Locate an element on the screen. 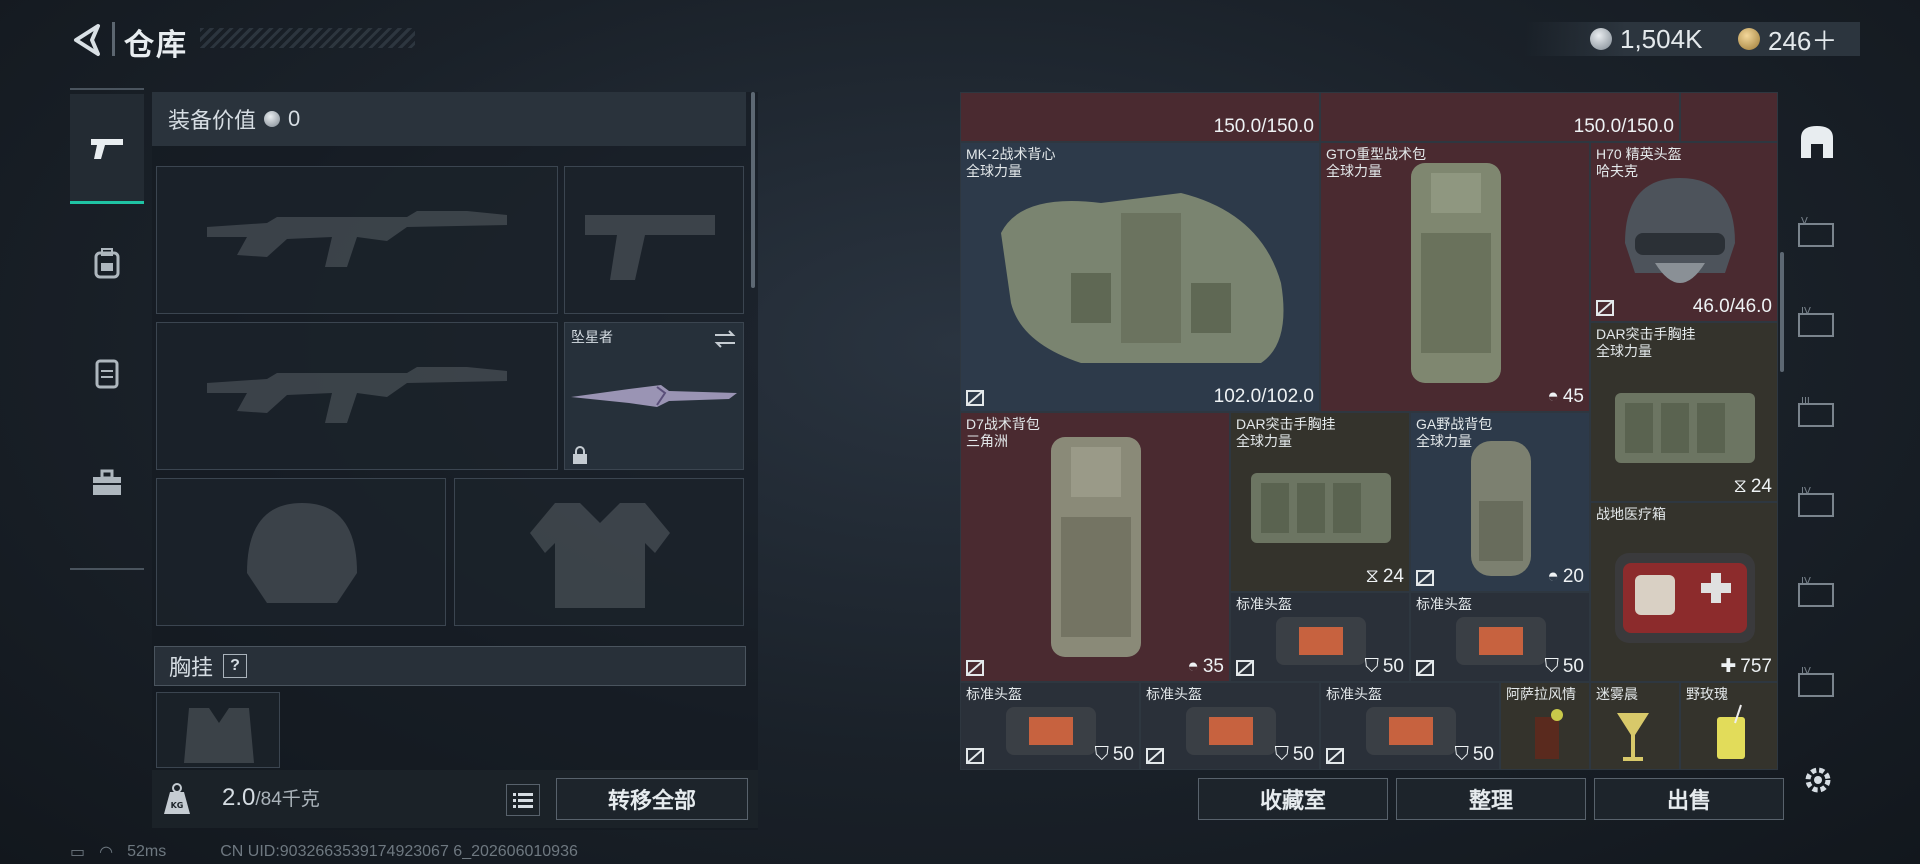 This screenshot has height=864, width=1920. tab-backpack is located at coordinates (107, 263).